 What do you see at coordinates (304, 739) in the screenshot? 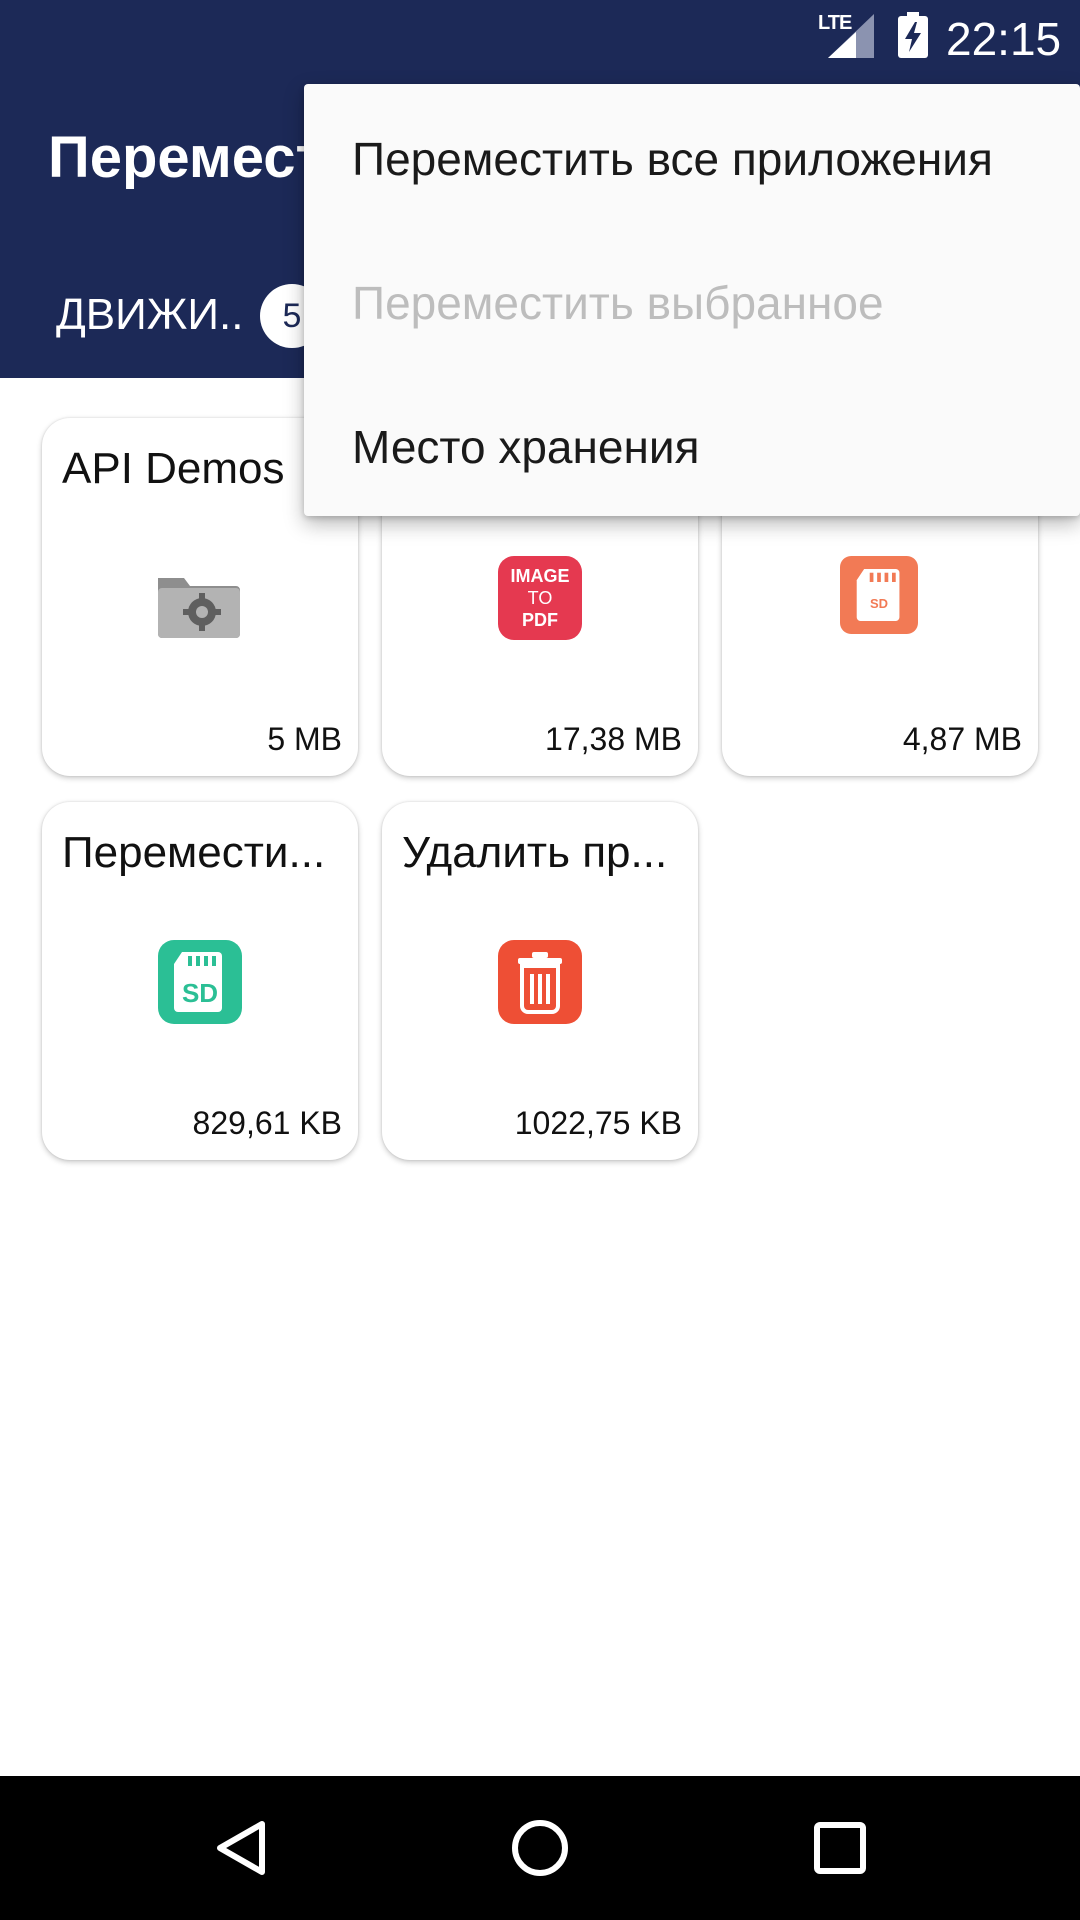
I see `app-size: 5 MB` at bounding box center [304, 739].